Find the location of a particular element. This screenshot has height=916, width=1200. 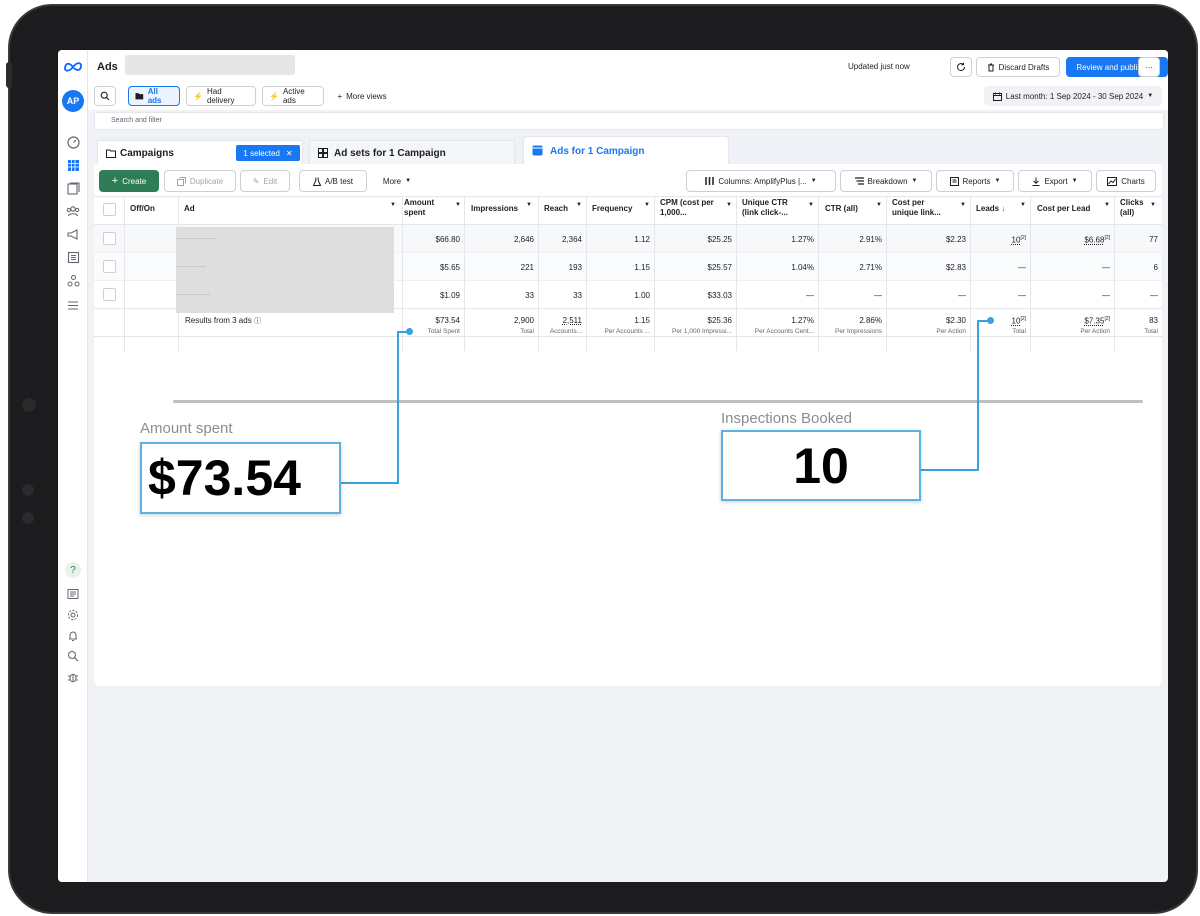

total-reach: 2,511 is located at coordinates (561, 320).